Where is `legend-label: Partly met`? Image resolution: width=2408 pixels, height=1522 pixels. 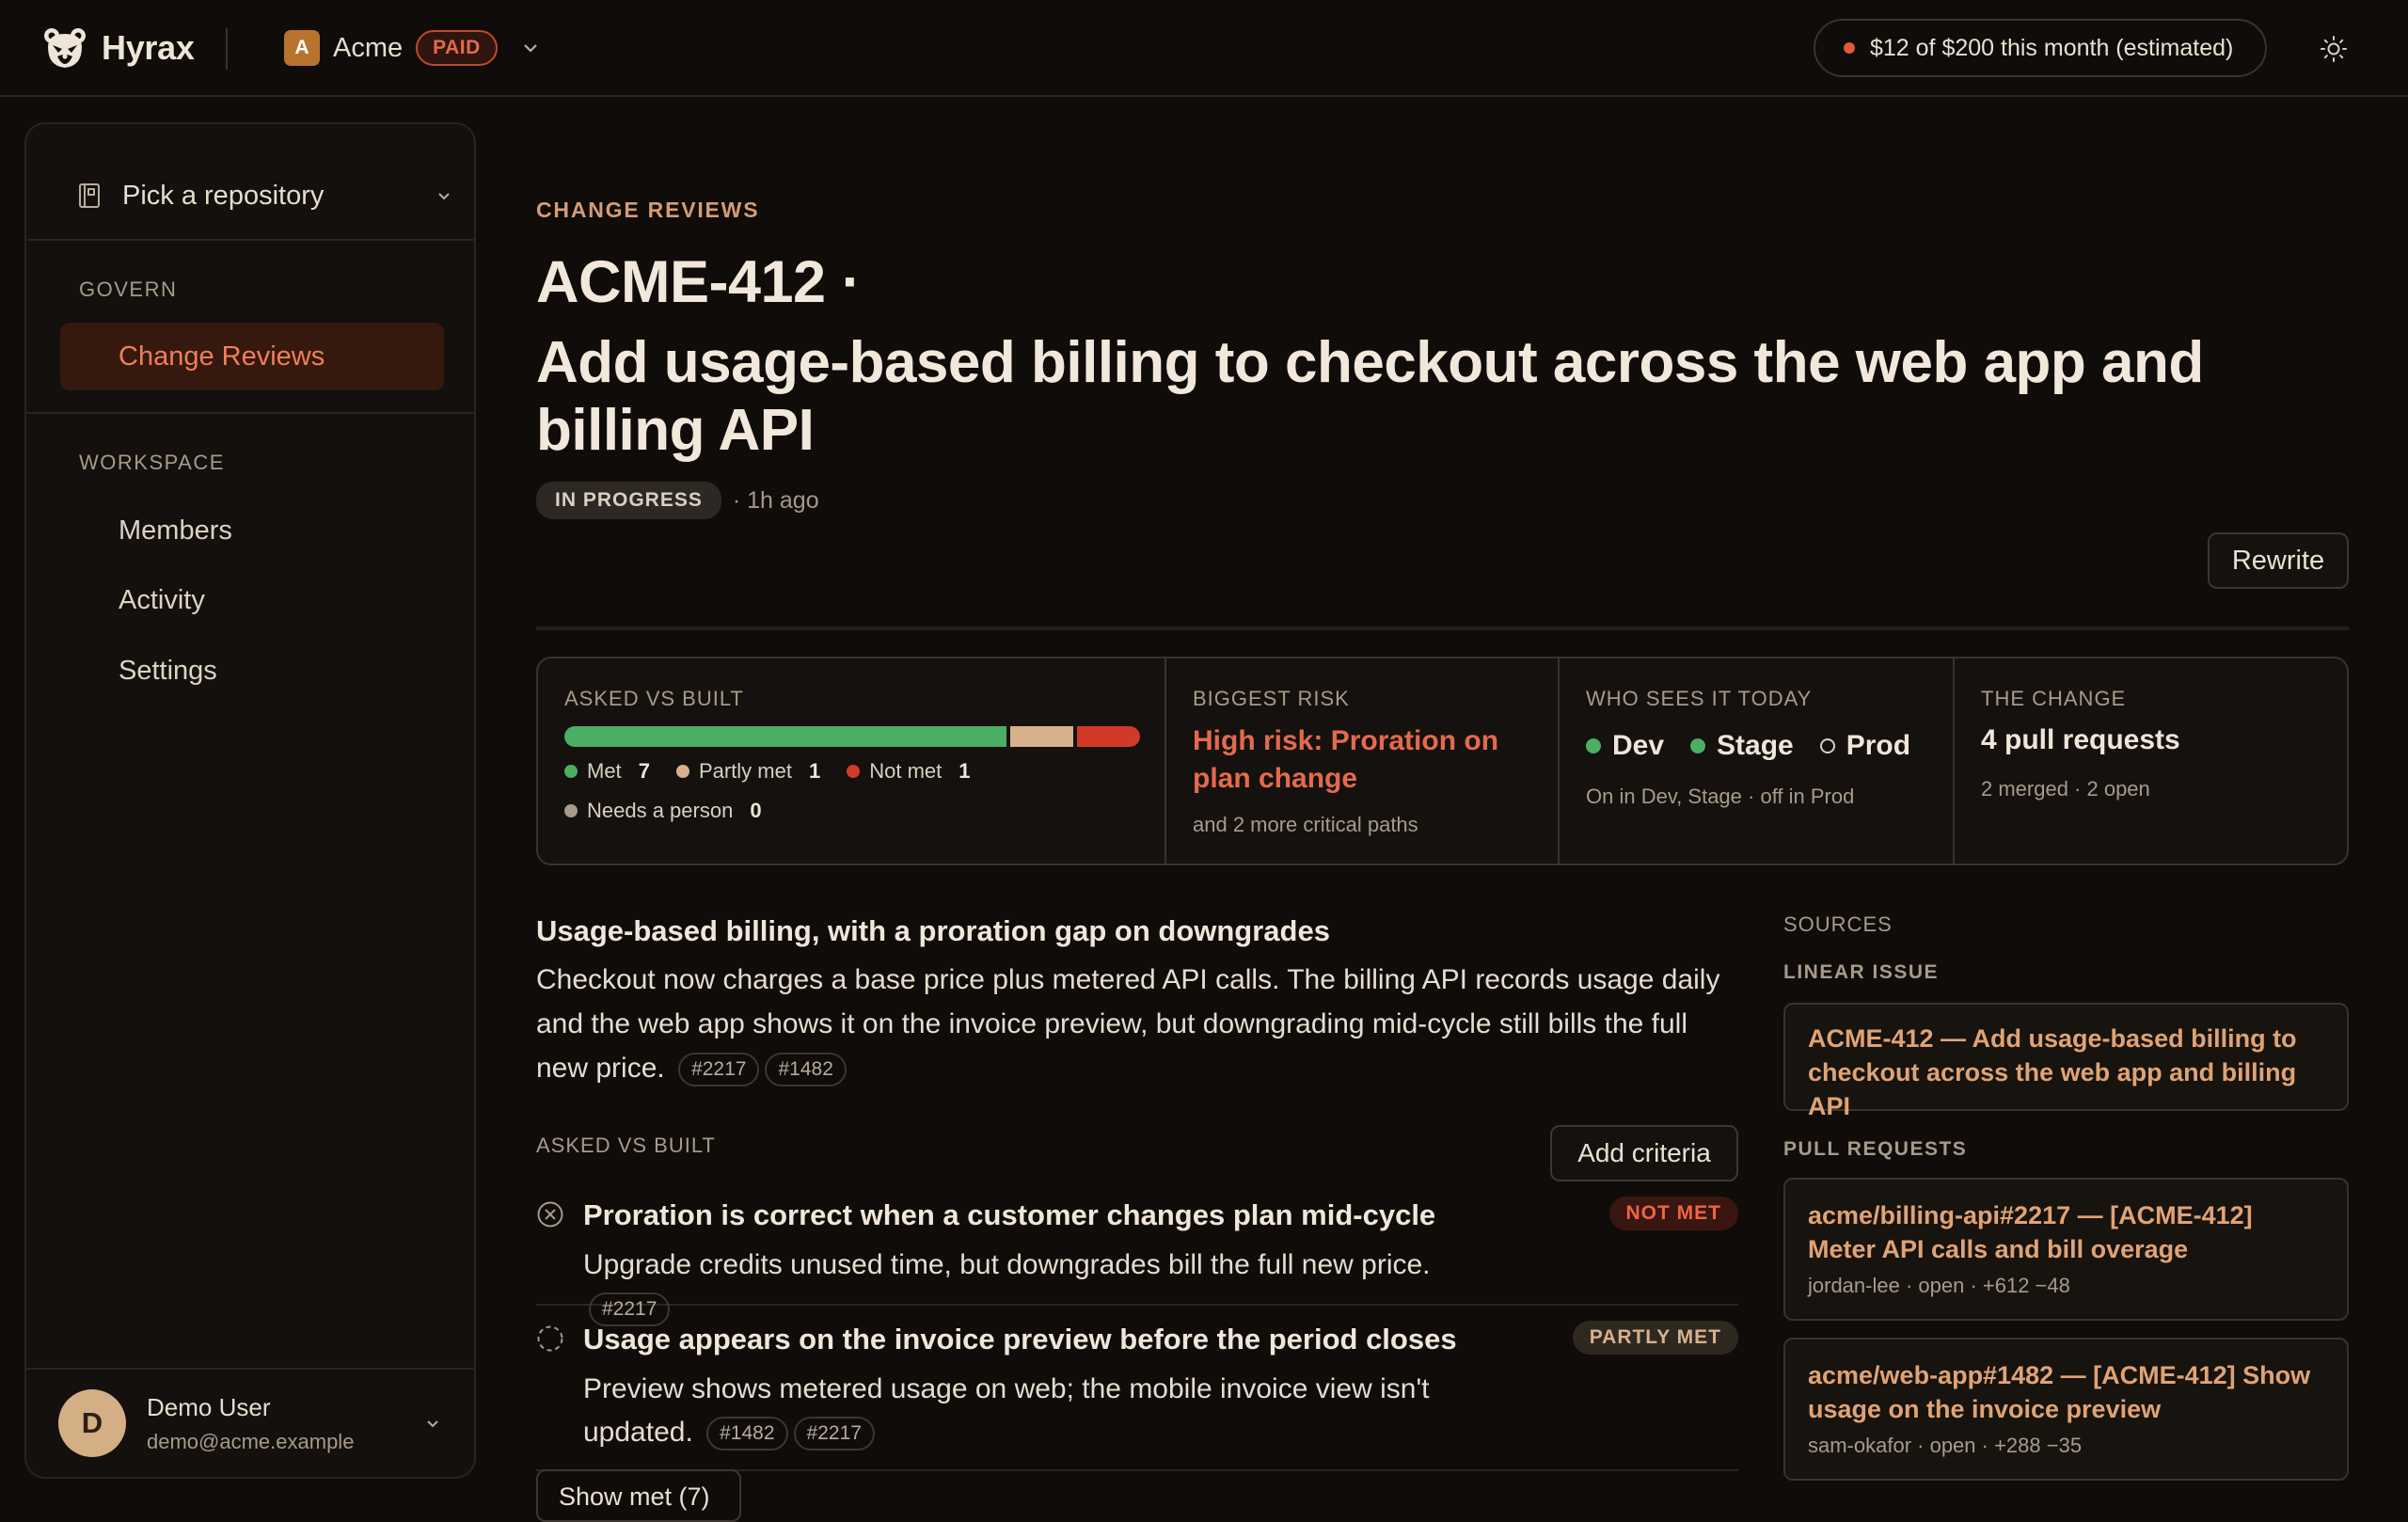
legend-label: Partly met is located at coordinates (745, 771).